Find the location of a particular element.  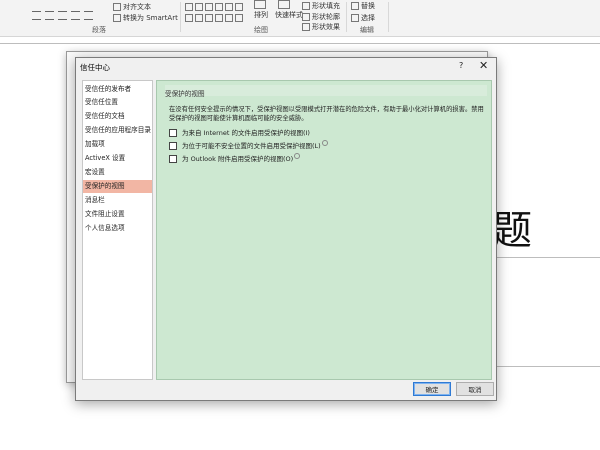

close-icon: ✕ is located at coordinates (483, 65).